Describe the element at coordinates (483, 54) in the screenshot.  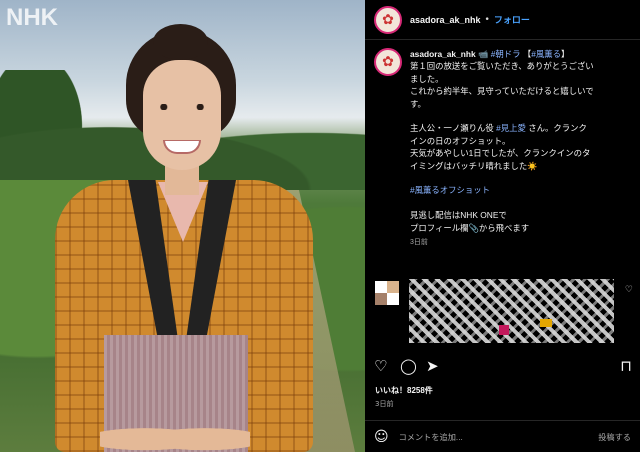
I see `camera-emoji-icon: 📹` at that location.